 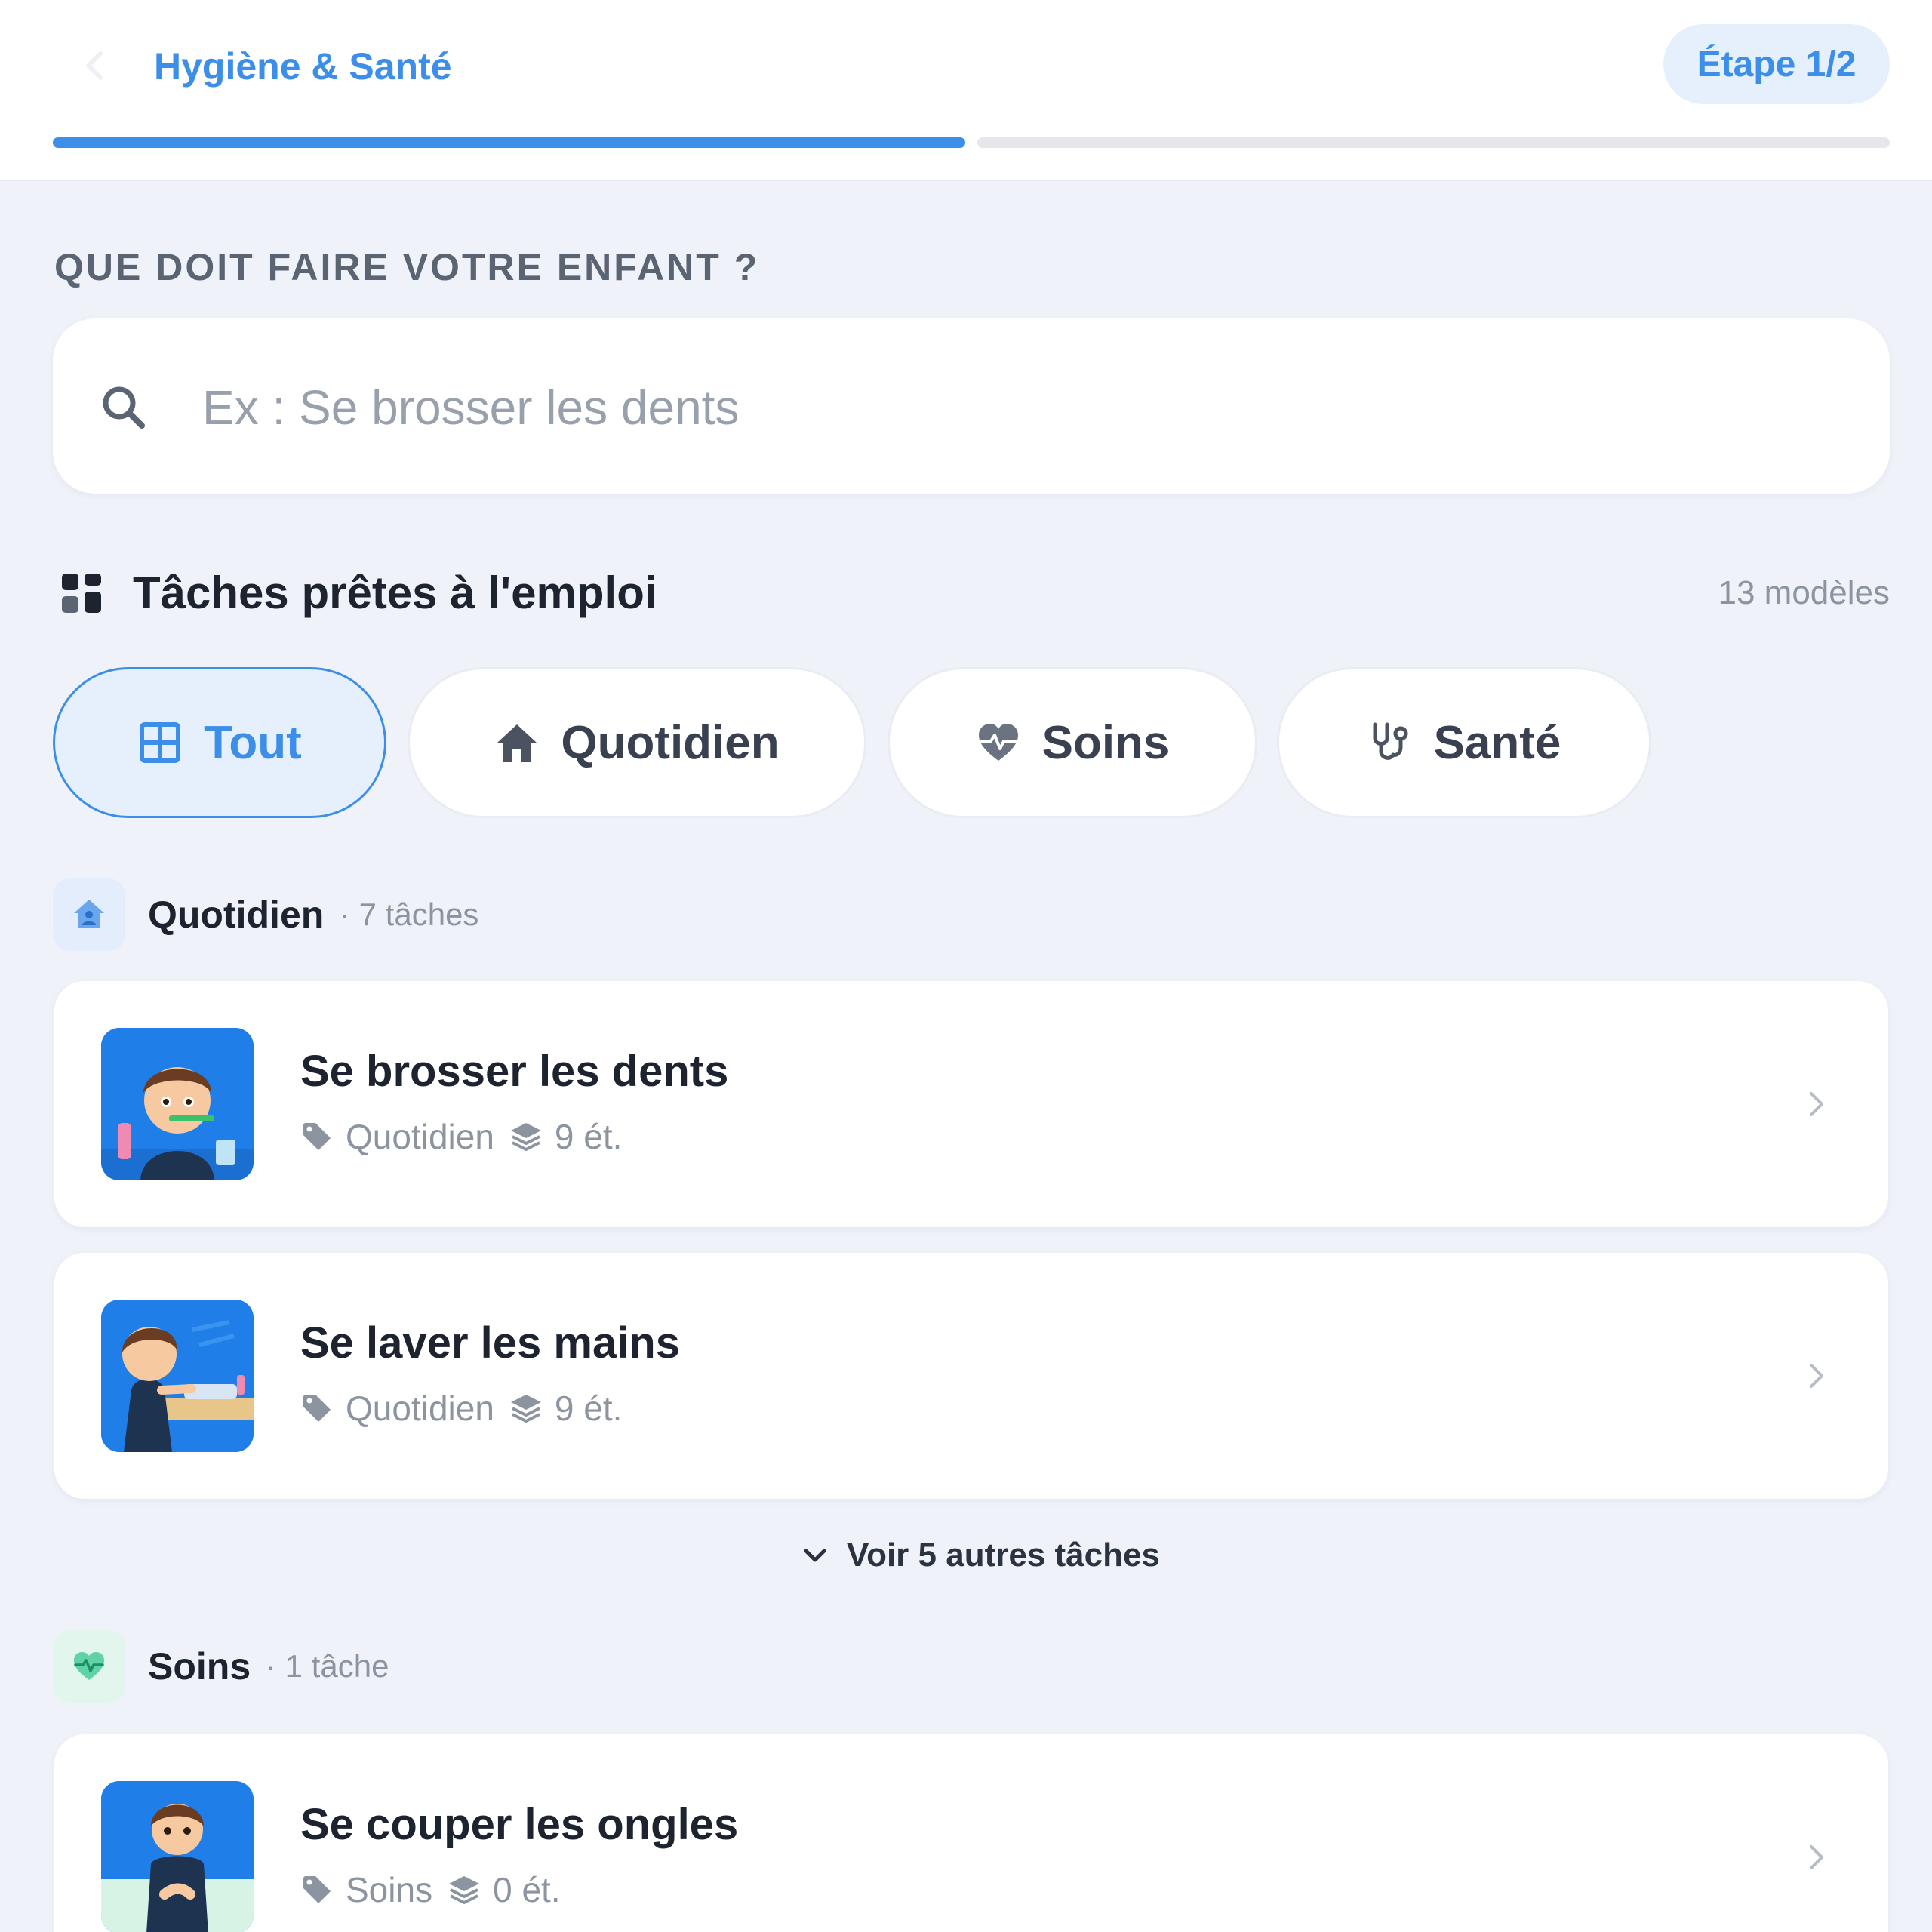 What do you see at coordinates (1497, 742) in the screenshot?
I see `filter-label: Santé` at bounding box center [1497, 742].